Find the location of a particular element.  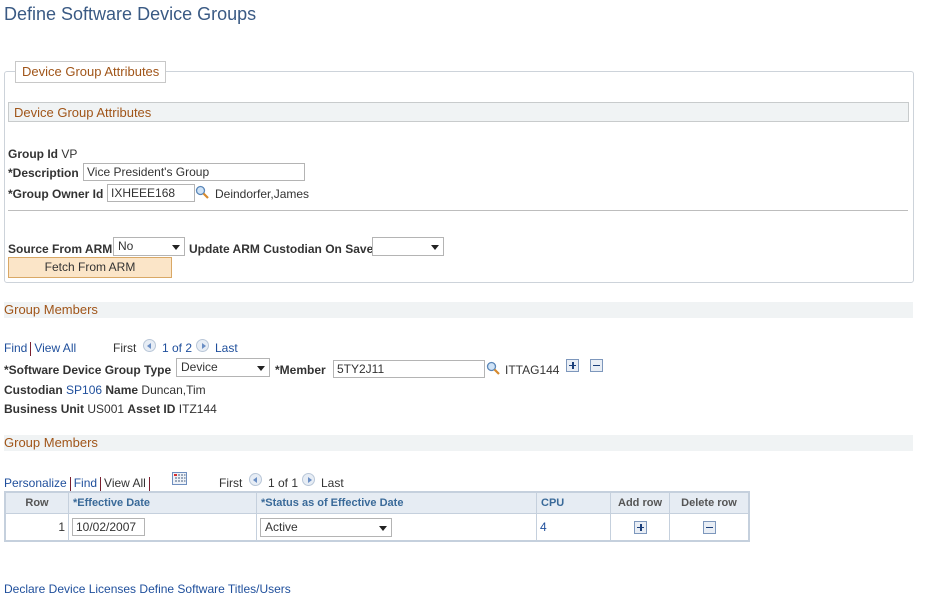

grid-find-link: Find is located at coordinates (85, 483).